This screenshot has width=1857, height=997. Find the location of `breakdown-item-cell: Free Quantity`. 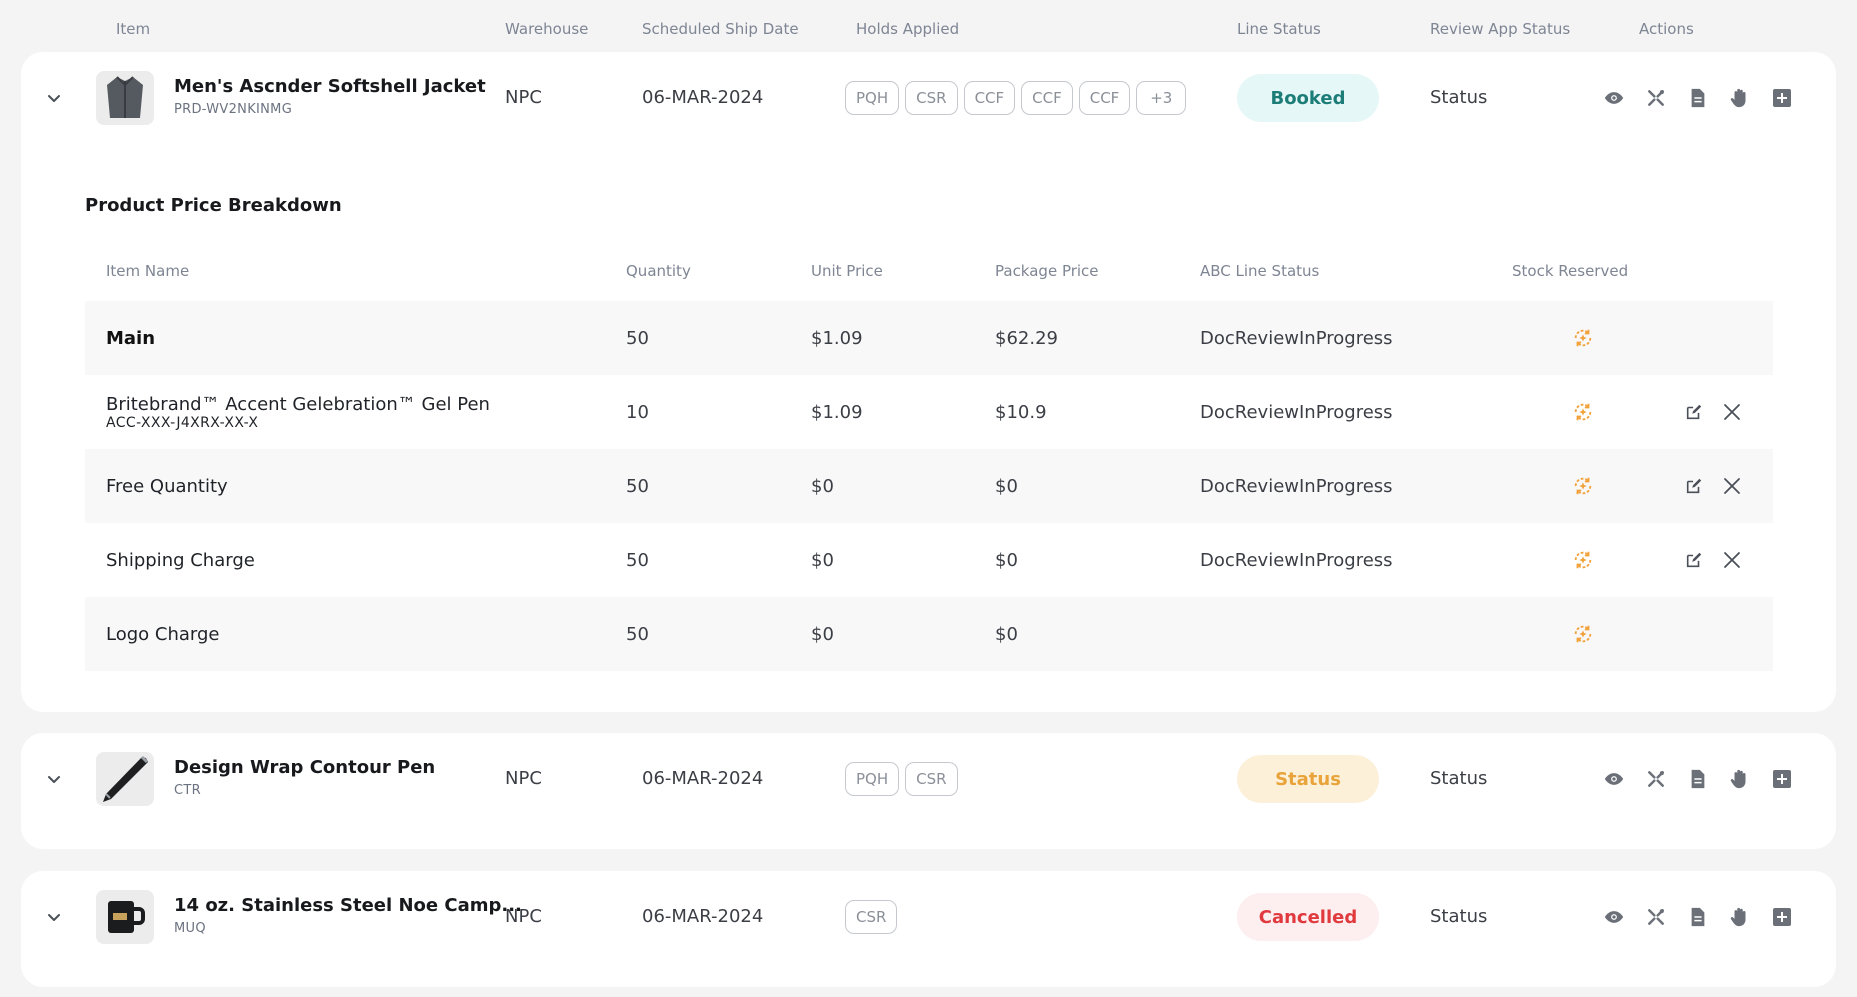

breakdown-item-cell: Free Quantity is located at coordinates (167, 486).